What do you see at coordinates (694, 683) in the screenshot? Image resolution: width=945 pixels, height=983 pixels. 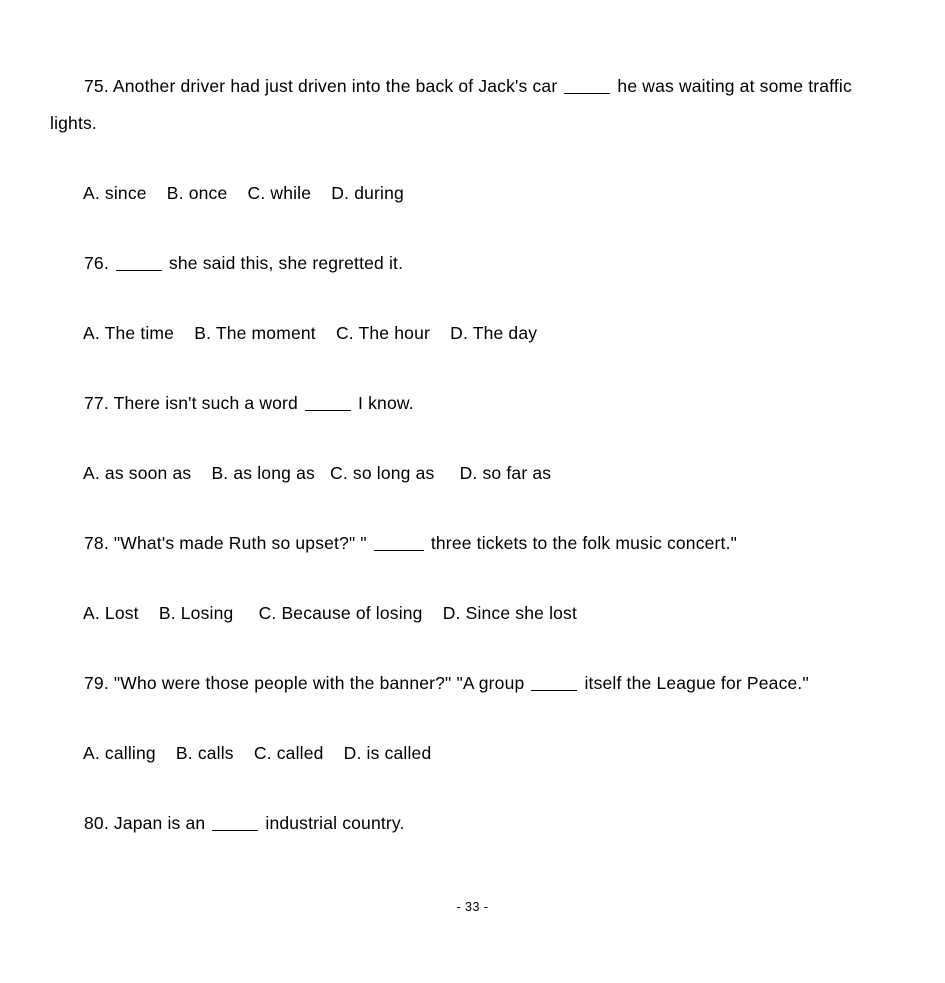 I see `question-79-text-after-blank: itself the League for Peace."` at bounding box center [694, 683].